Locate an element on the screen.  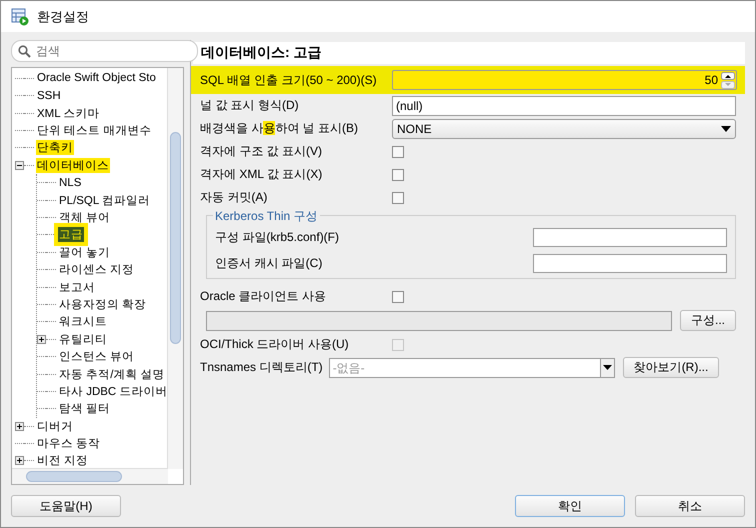
tree-item: 타사 JDBC 드라이버 is located at coordinates (113, 391).